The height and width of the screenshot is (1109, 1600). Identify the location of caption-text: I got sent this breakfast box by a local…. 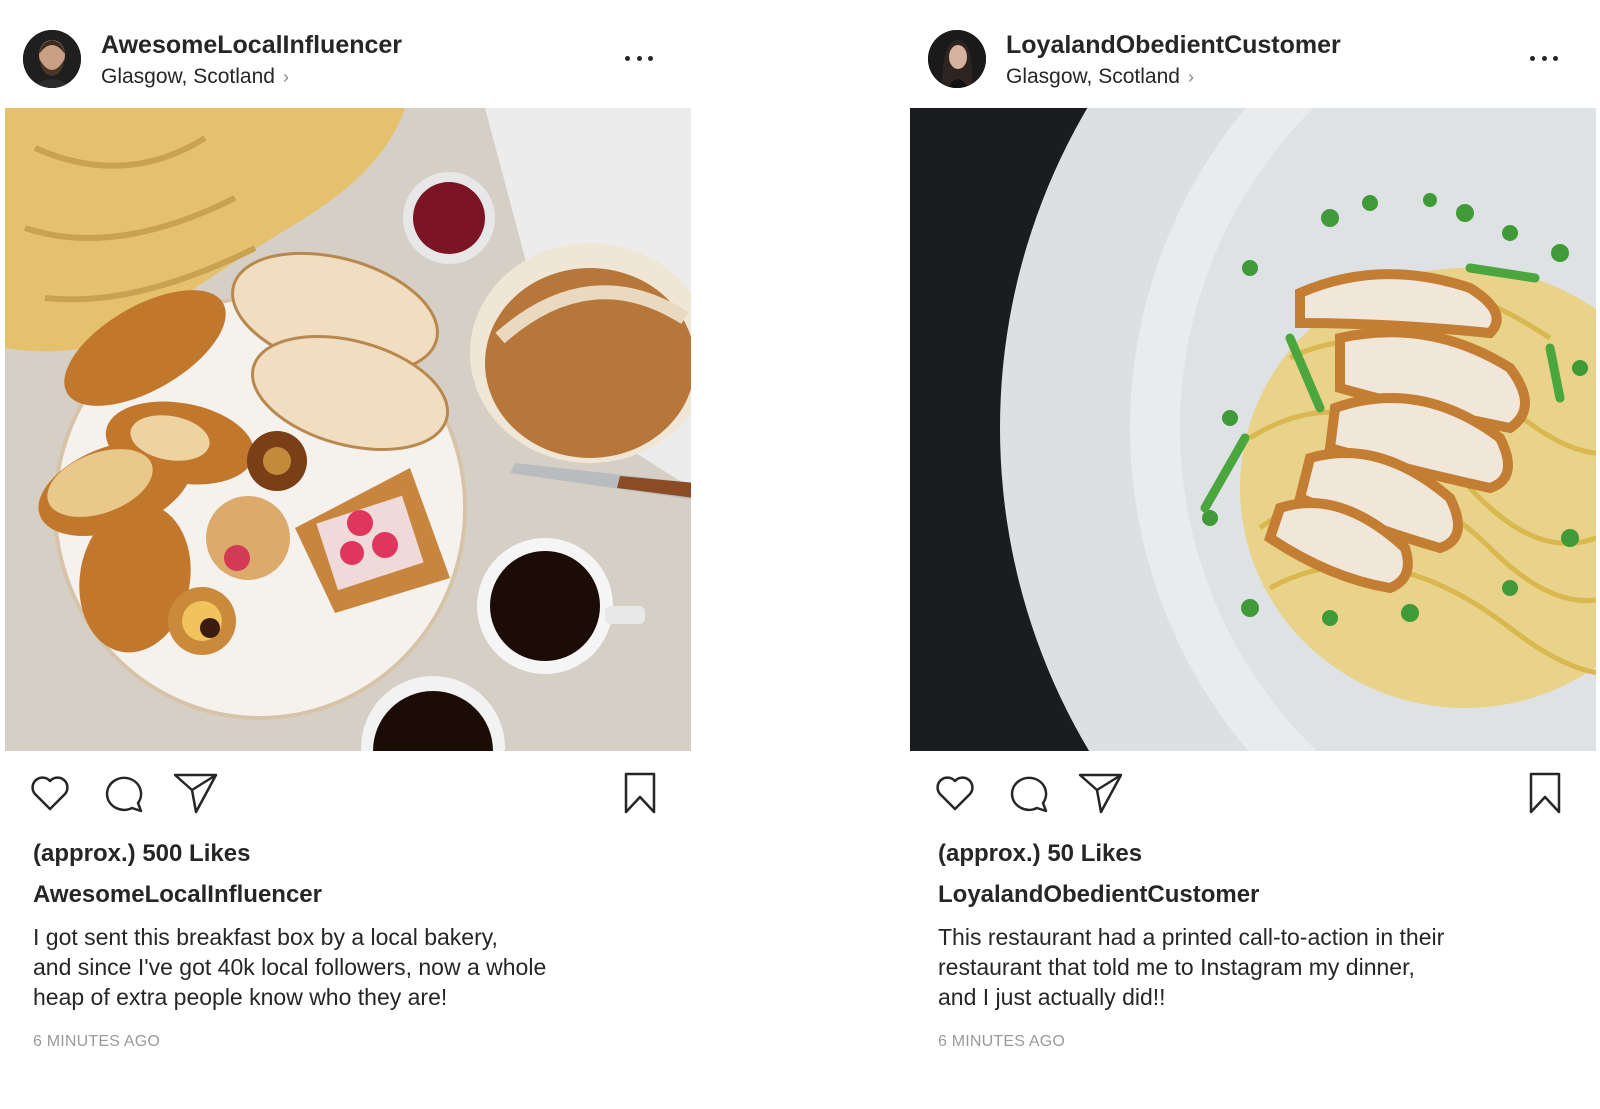
(333, 967).